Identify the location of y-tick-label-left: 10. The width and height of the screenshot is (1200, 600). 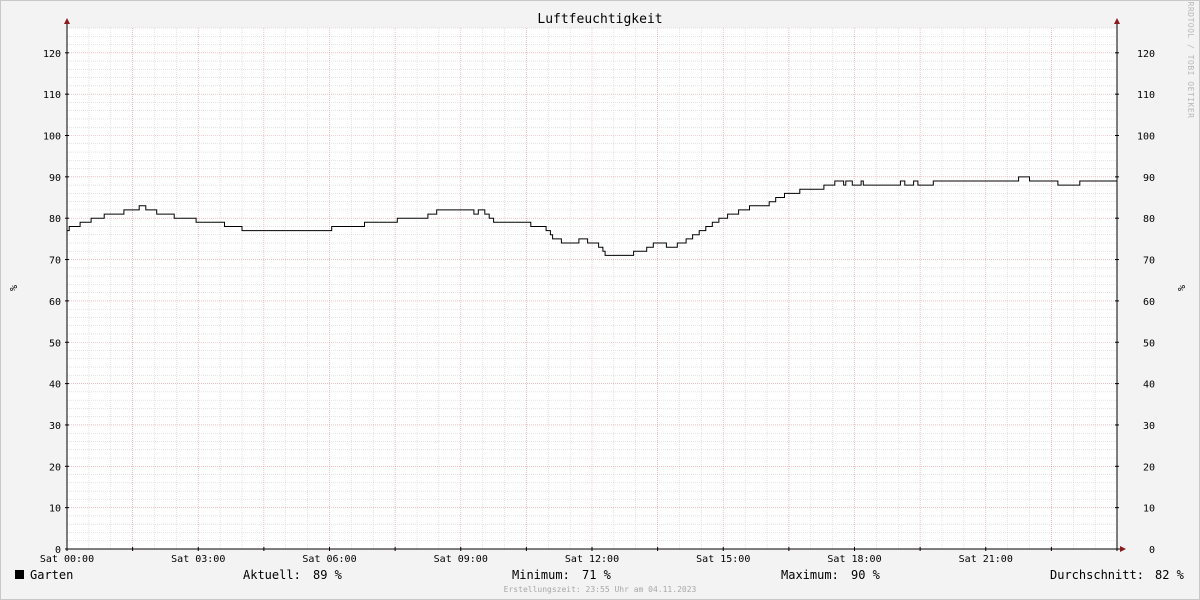
(55, 509).